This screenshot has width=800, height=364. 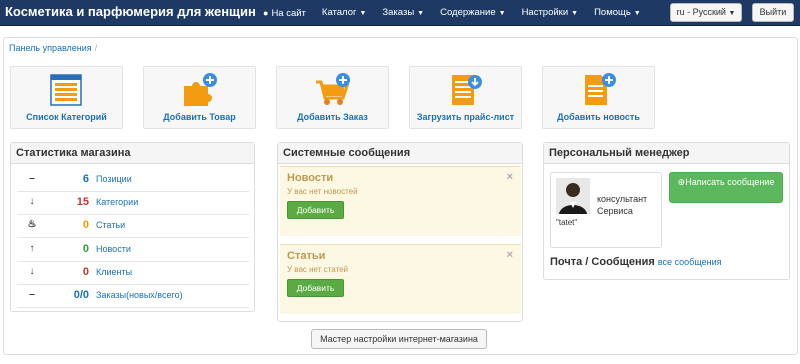 I want to click on stat-row: – 0/0 Заказы(новых/всего), so click(x=133, y=296).